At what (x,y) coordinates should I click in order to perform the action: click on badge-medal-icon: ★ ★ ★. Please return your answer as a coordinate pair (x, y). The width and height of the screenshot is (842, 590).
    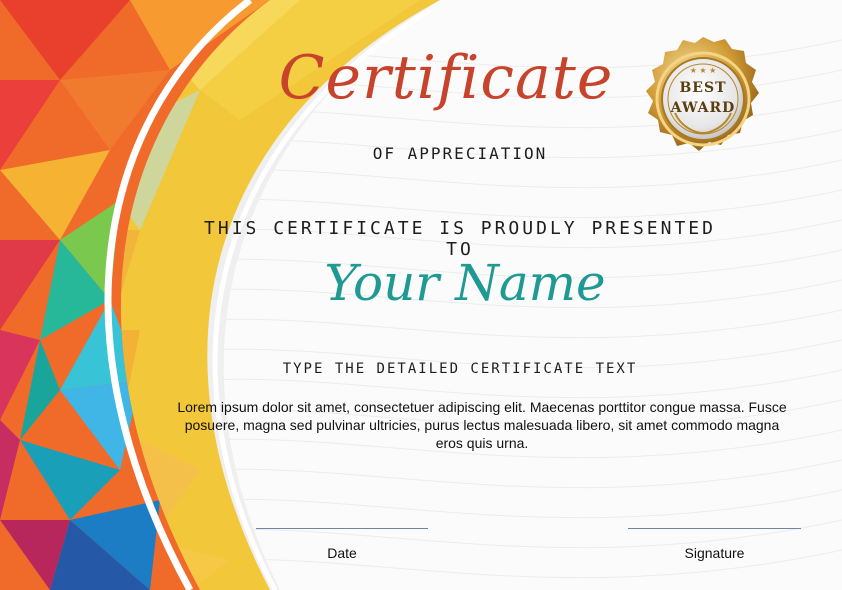
    Looking at the image, I should click on (702, 94).